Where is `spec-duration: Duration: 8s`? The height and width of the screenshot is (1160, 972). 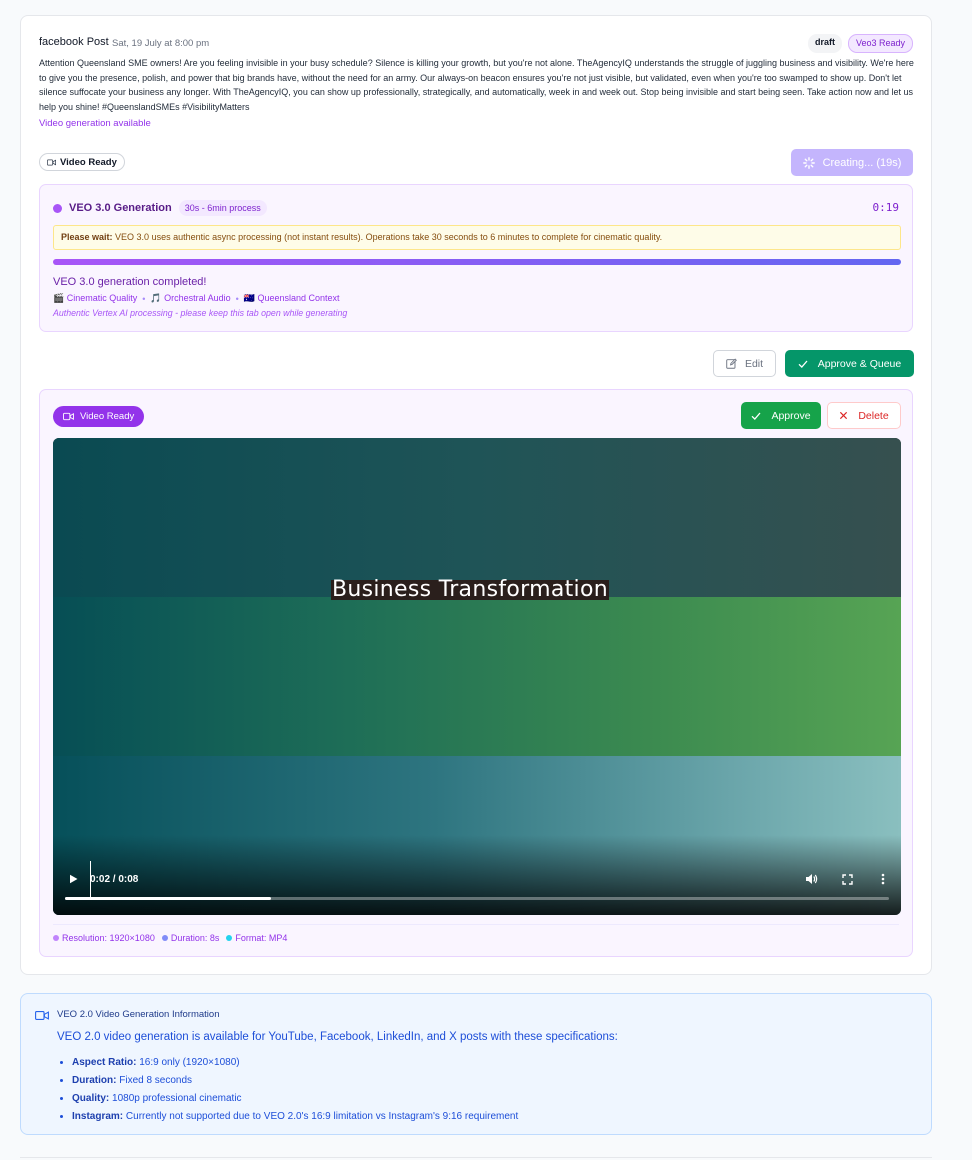 spec-duration: Duration: 8s is located at coordinates (190, 938).